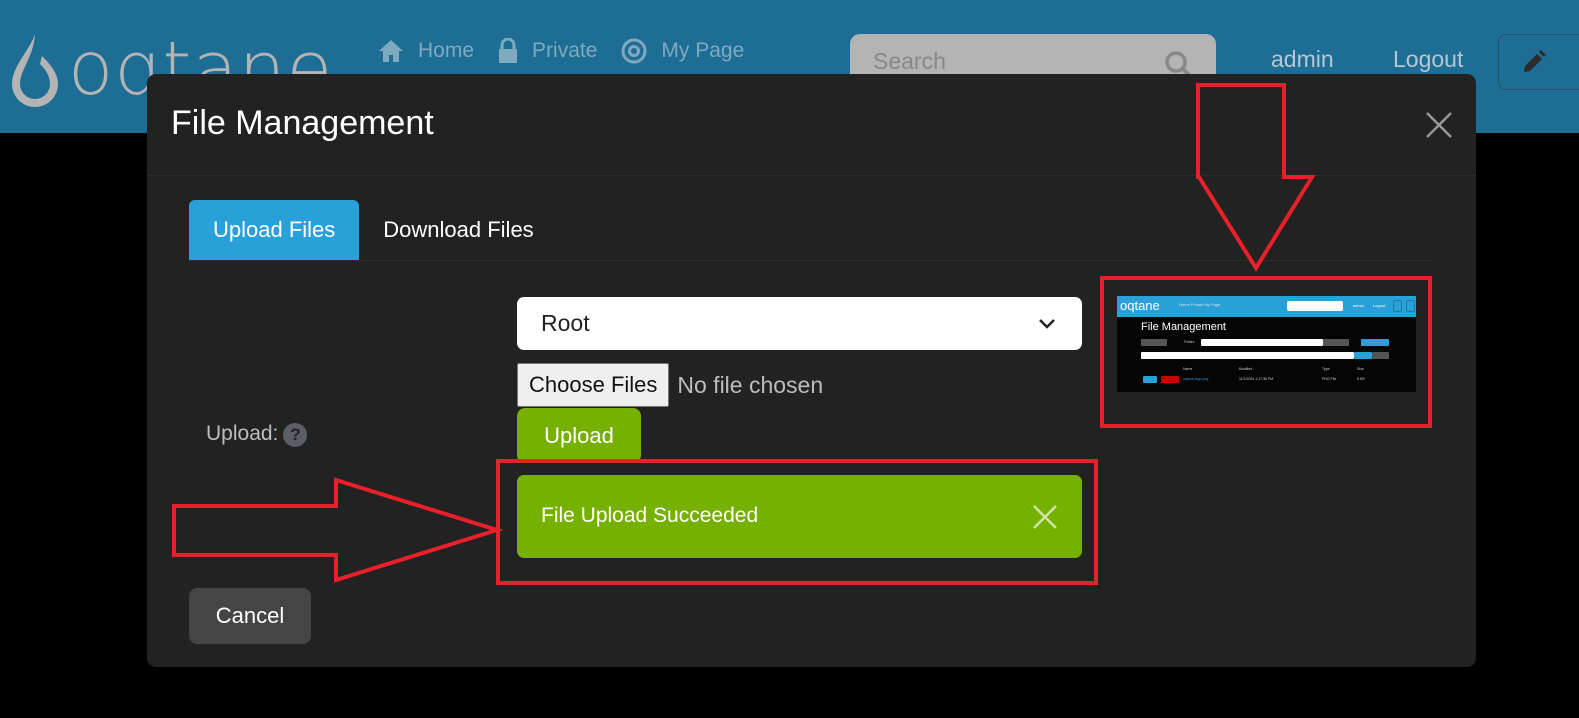 This screenshot has height=718, width=1579. Describe the element at coordinates (811, 125) in the screenshot. I see `modal-header: File Management` at that location.